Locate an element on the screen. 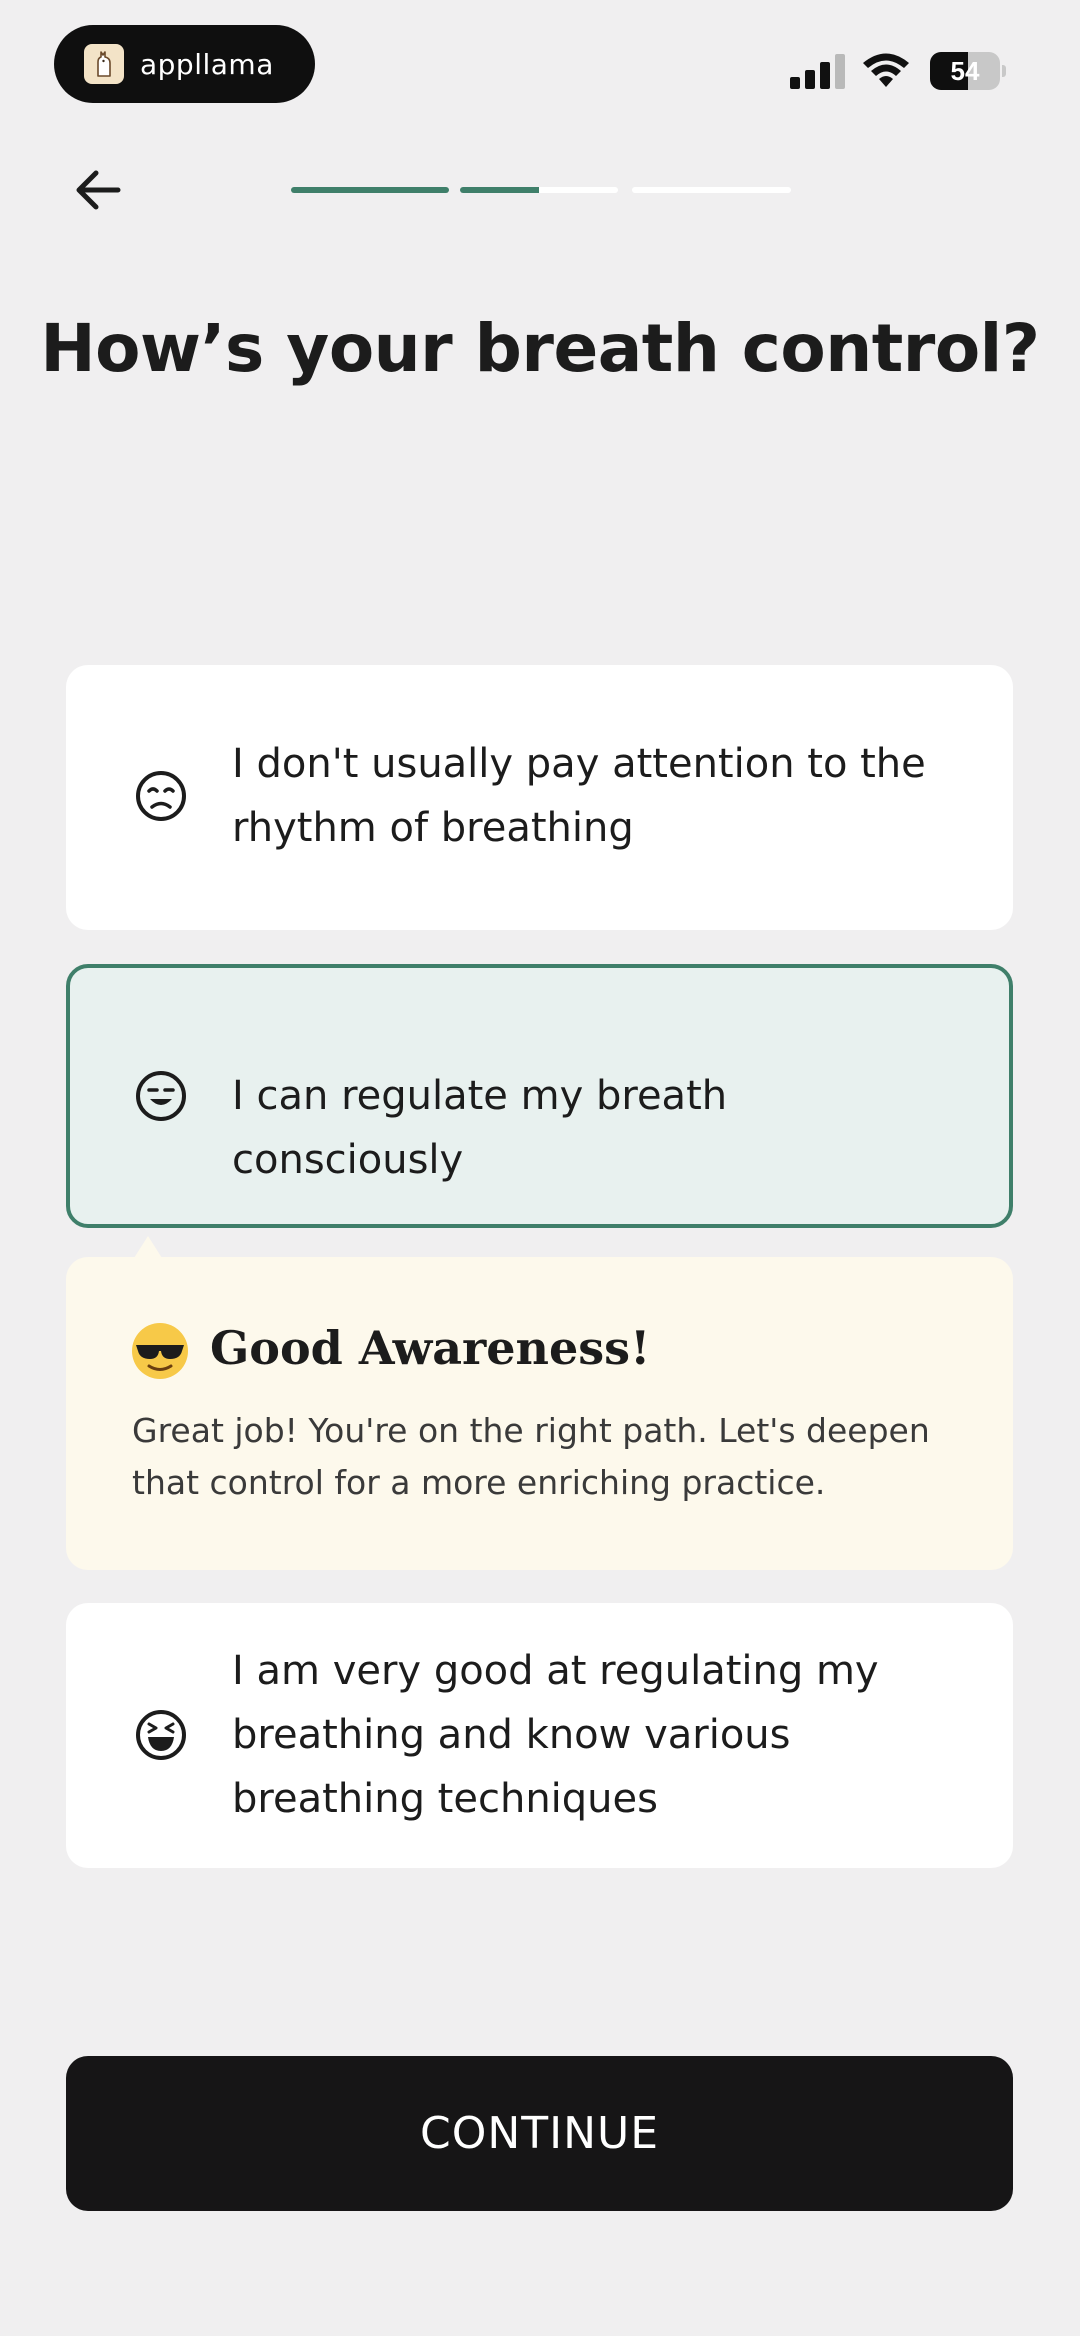 The width and height of the screenshot is (1080, 2336). feedback-title: Good Awareness! is located at coordinates (430, 1348).